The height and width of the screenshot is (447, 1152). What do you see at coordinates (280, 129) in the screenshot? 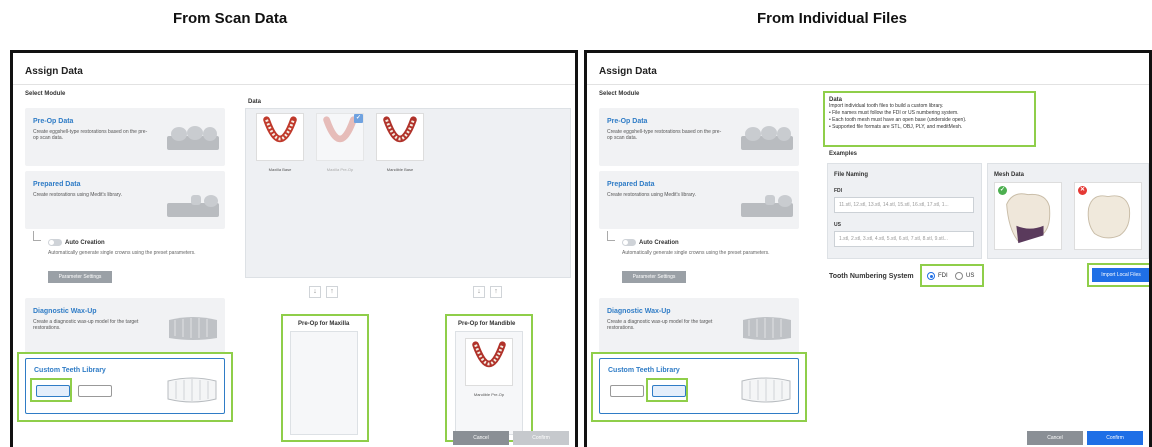
I see `maxilla-icon` at bounding box center [280, 129].